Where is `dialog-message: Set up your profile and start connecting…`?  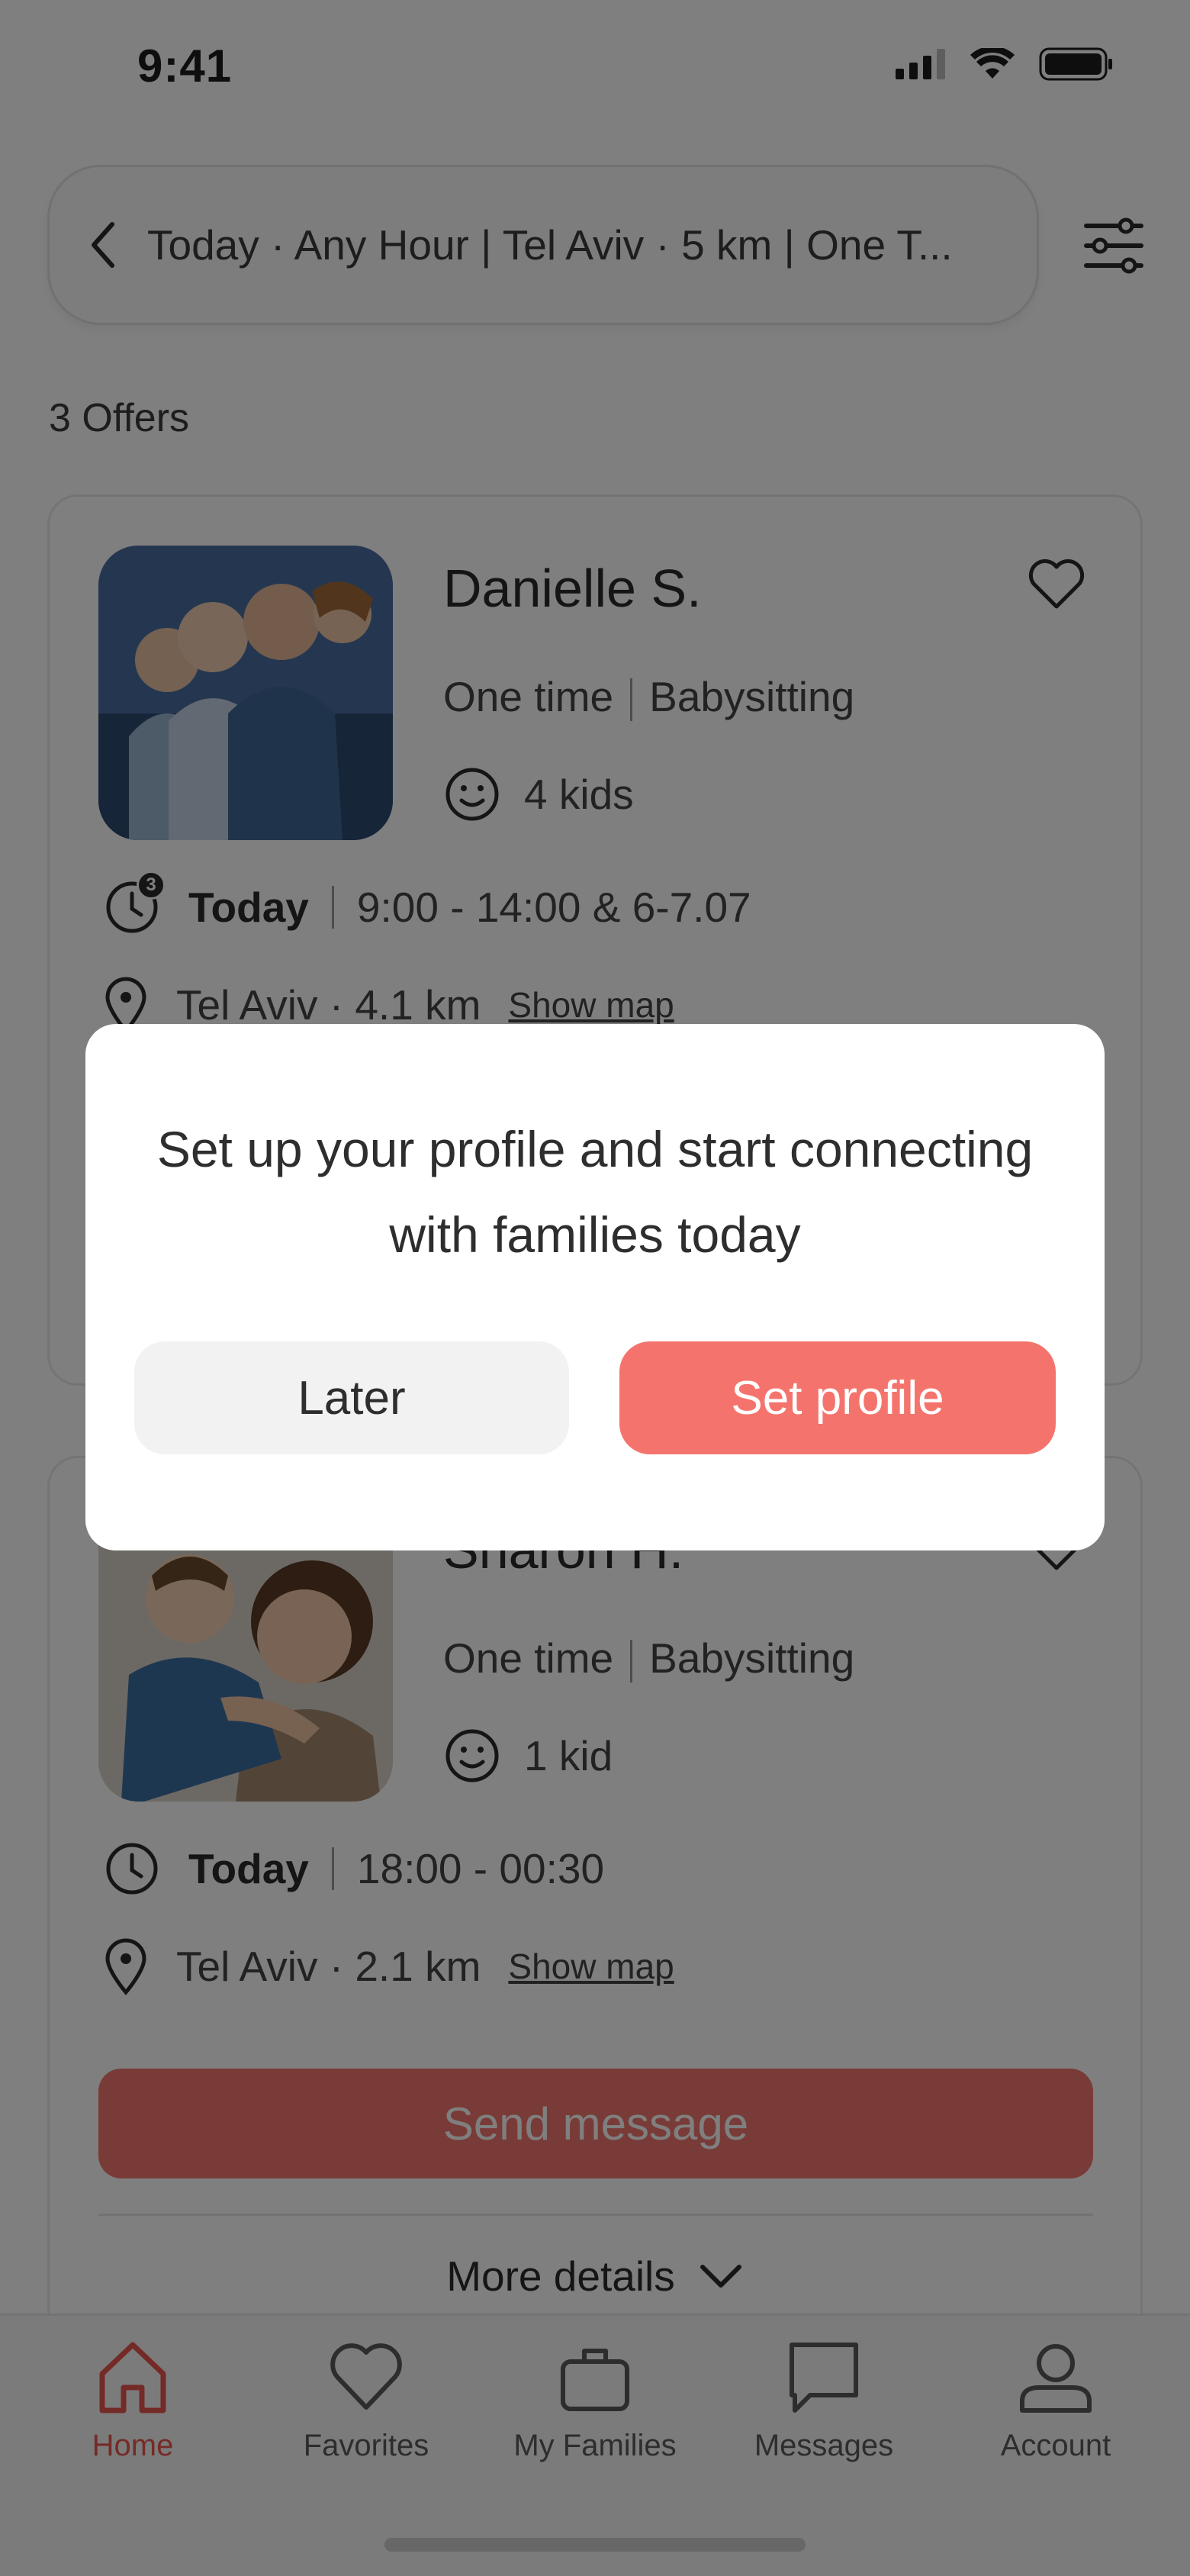
dialog-message: Set up your profile and start connecting… is located at coordinates (595, 1192).